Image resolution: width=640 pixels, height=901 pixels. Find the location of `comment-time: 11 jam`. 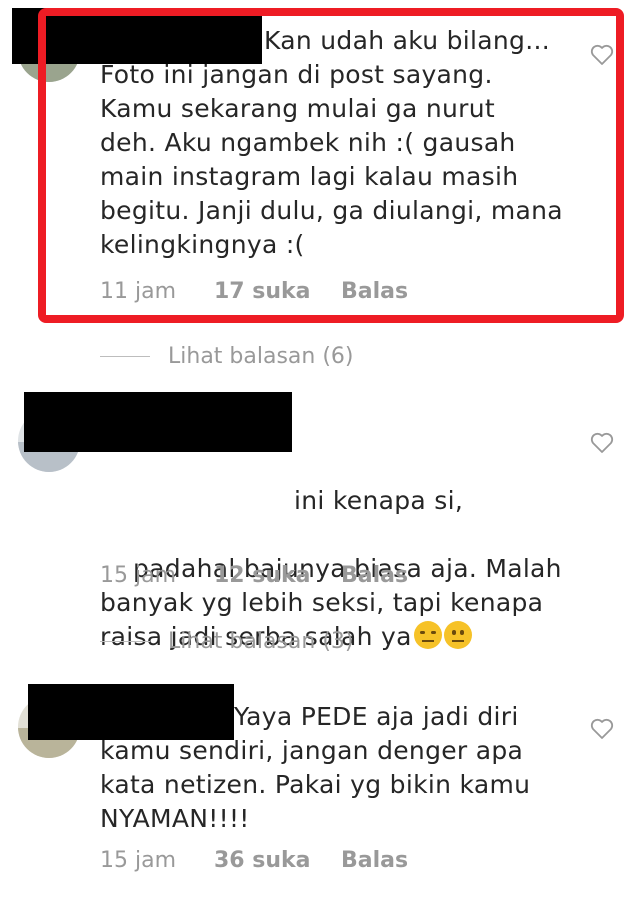

comment-time: 11 jam is located at coordinates (138, 291).